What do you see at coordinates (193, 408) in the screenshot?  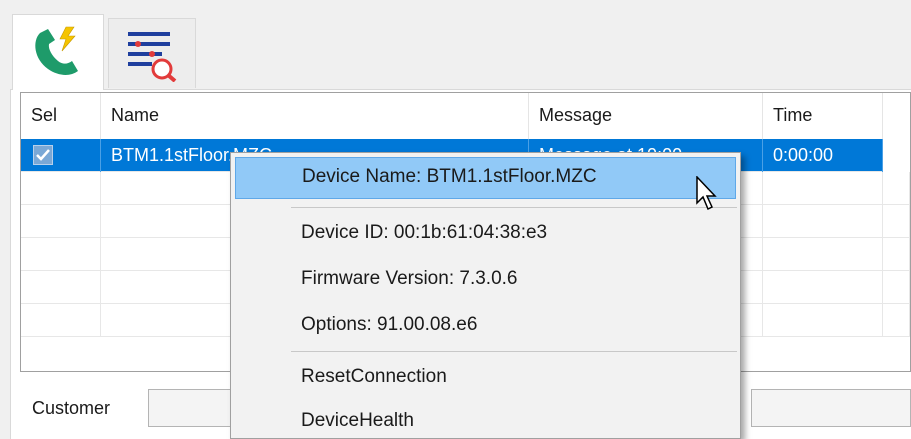 I see `customer-field` at bounding box center [193, 408].